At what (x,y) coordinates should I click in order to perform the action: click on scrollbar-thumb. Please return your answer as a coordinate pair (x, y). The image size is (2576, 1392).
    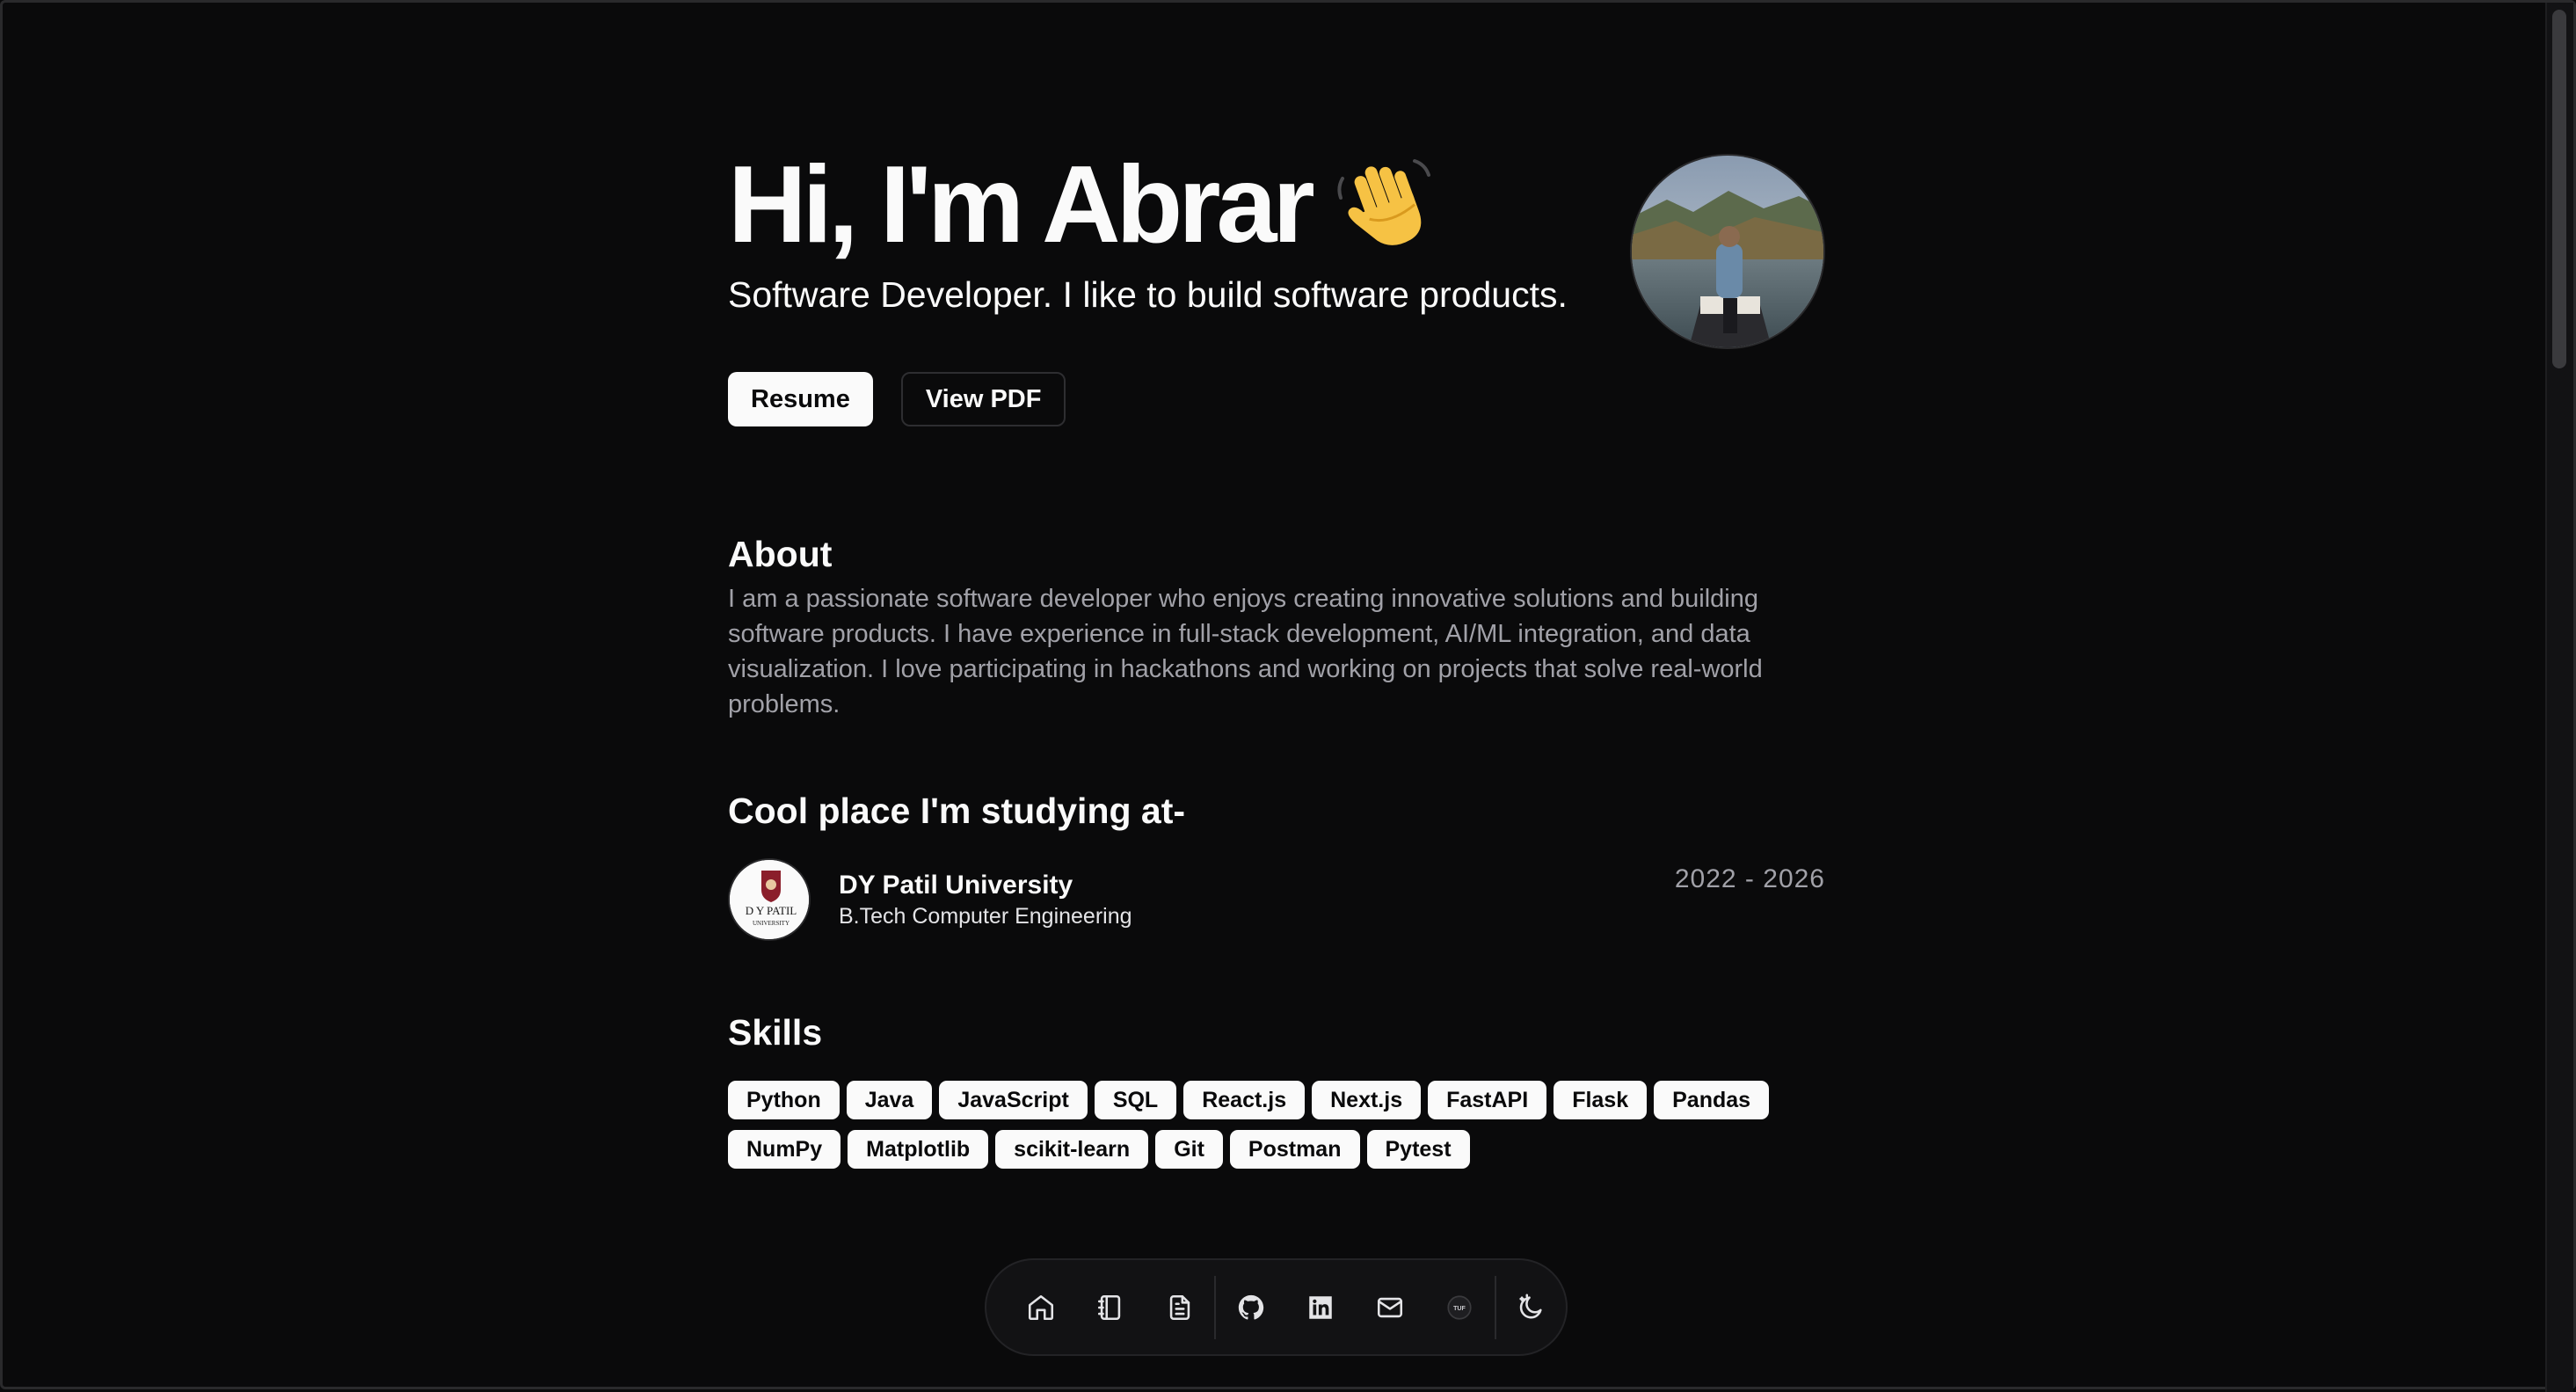
    Looking at the image, I should click on (2559, 189).